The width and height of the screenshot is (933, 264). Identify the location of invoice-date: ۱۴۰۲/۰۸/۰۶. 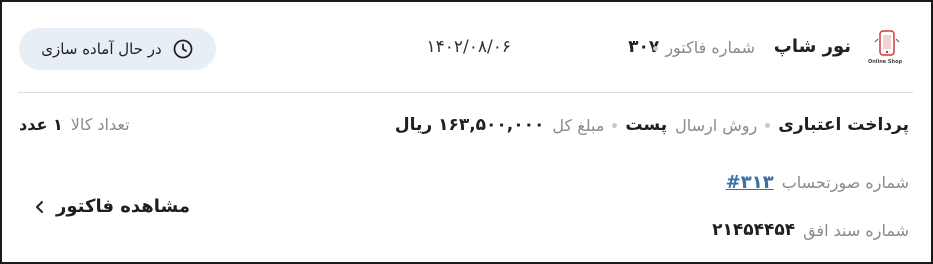
(468, 47).